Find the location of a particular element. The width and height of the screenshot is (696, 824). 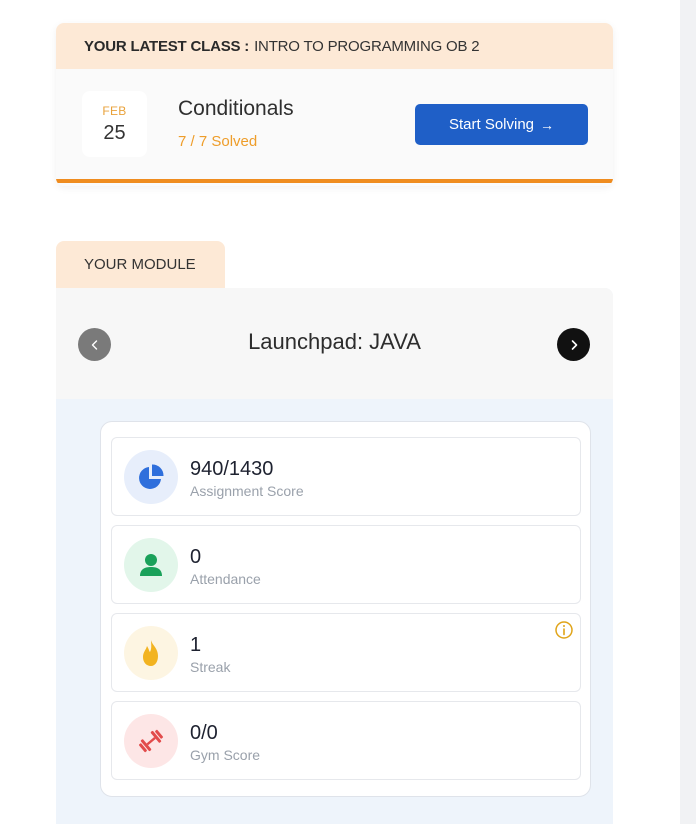

pie-chart-icon is located at coordinates (151, 476).